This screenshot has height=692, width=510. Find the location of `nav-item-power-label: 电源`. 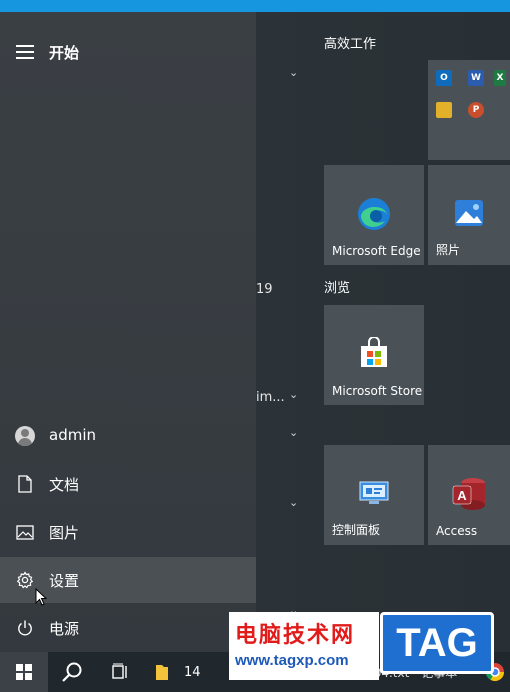

nav-item-power-label: 电源 is located at coordinates (64, 629).